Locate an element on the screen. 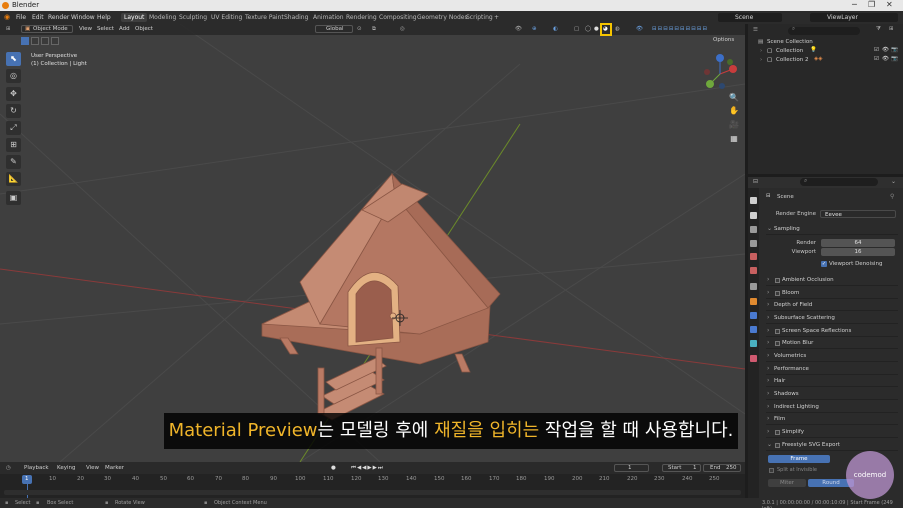 The width and height of the screenshot is (903, 508). tab-compositing: Compositing is located at coordinates (398, 17).